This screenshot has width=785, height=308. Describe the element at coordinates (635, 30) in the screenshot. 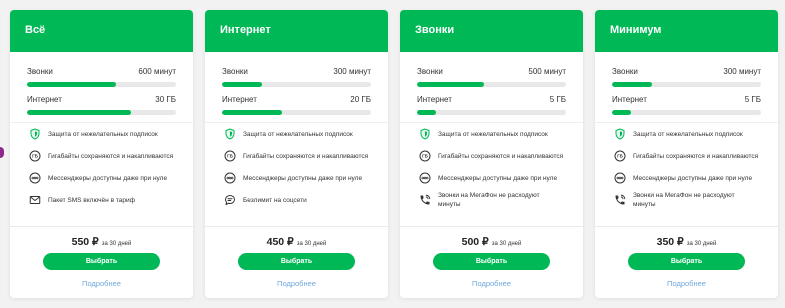

I see `tariff-title: Минимум` at that location.